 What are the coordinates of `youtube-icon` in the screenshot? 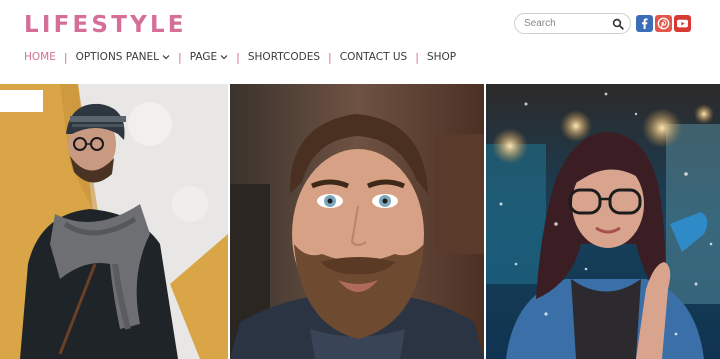 It's located at (682, 23).